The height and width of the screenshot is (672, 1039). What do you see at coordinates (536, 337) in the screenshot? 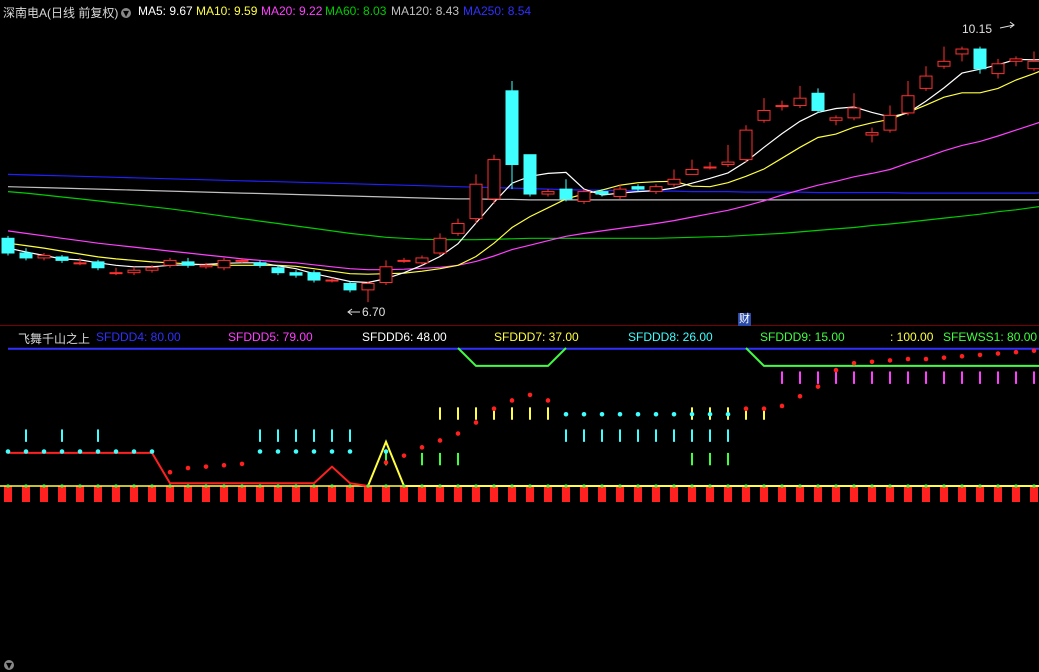
I see `sfddd7-value: SFDDD7: 37.00` at bounding box center [536, 337].